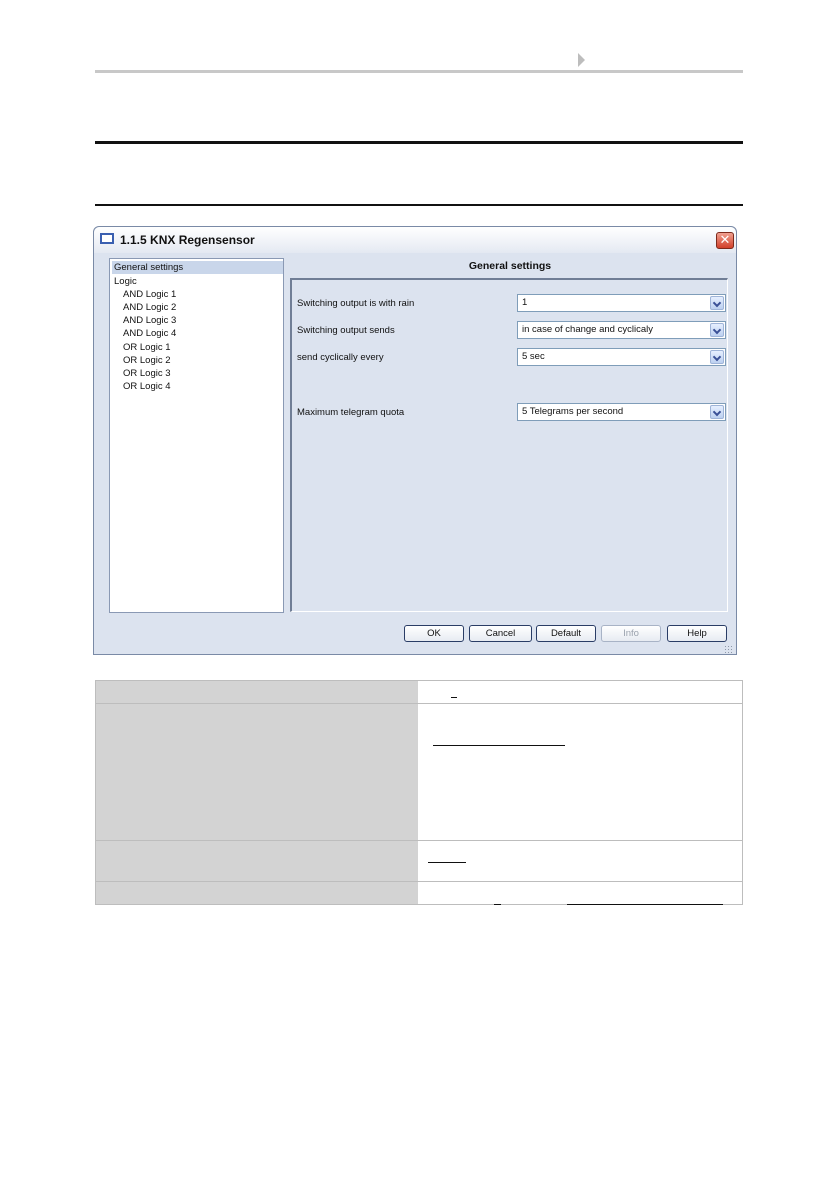 The width and height of the screenshot is (839, 1193). I want to click on tree-item-or-logic-4: OR Logic 4, so click(147, 386).